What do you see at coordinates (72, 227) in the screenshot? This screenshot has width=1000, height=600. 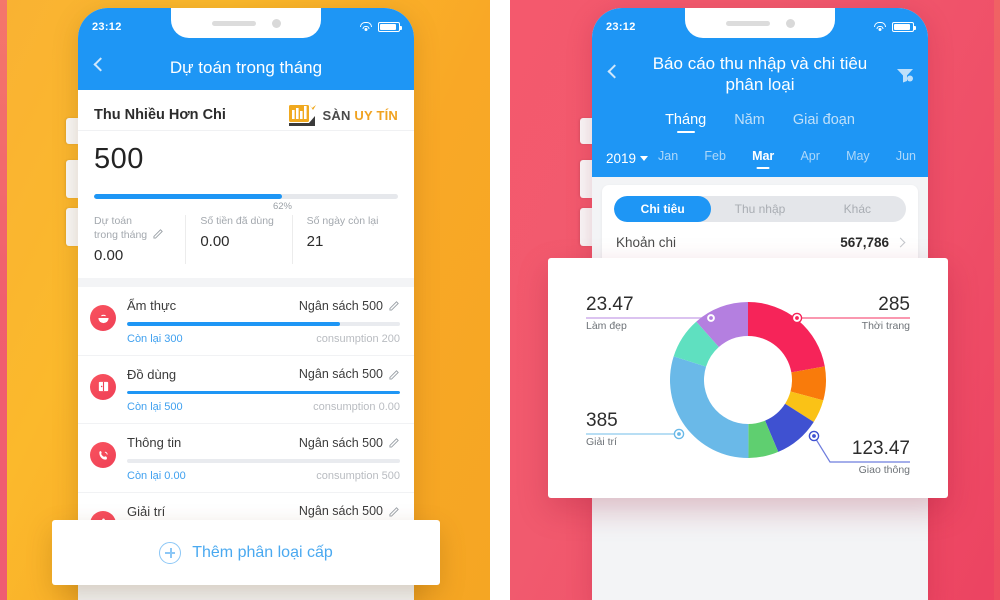 I see `phone-volume-down-left` at bounding box center [72, 227].